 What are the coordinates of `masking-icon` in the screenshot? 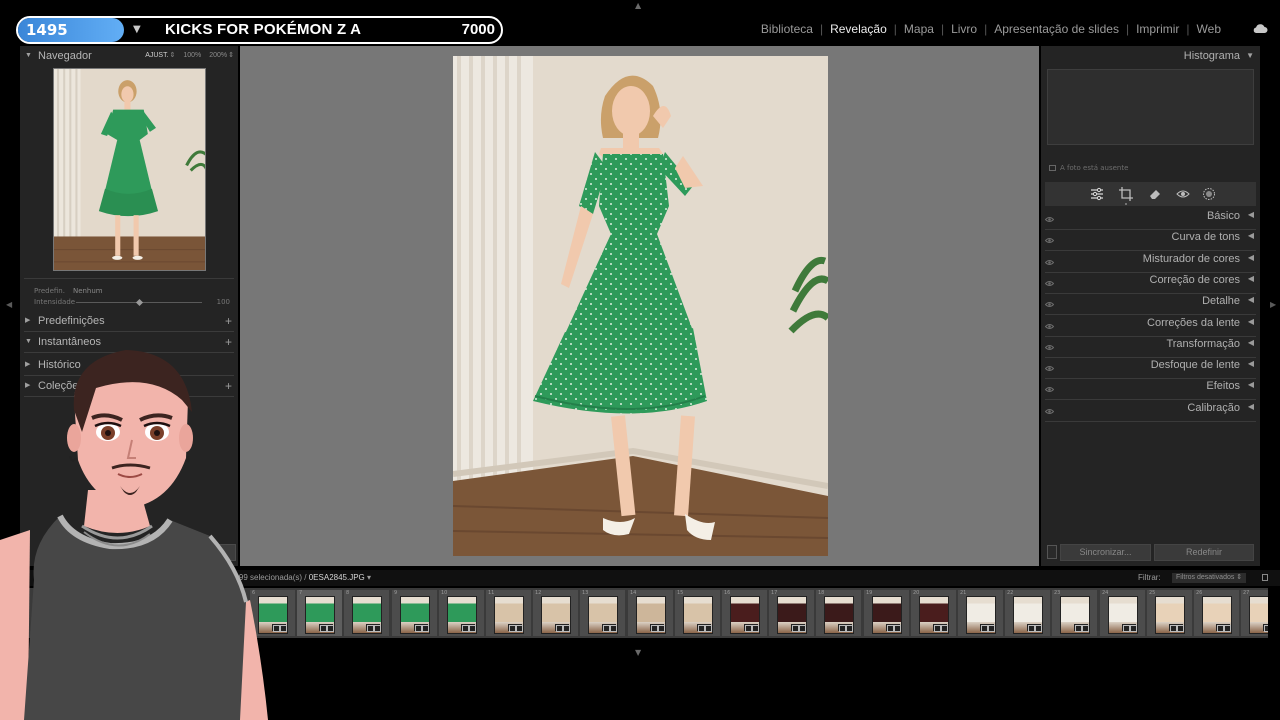 It's located at (1209, 194).